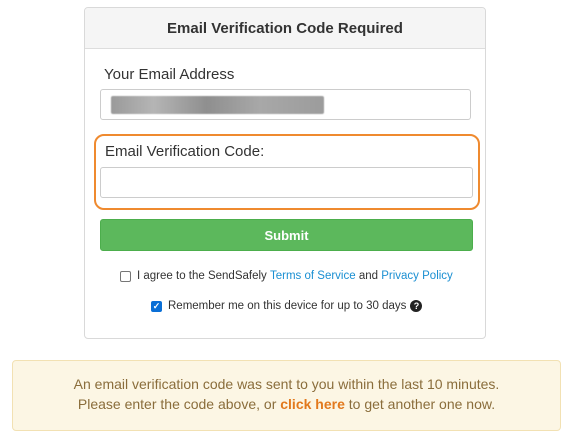 The image size is (573, 448). I want to click on question-circle-icon: ?, so click(416, 306).